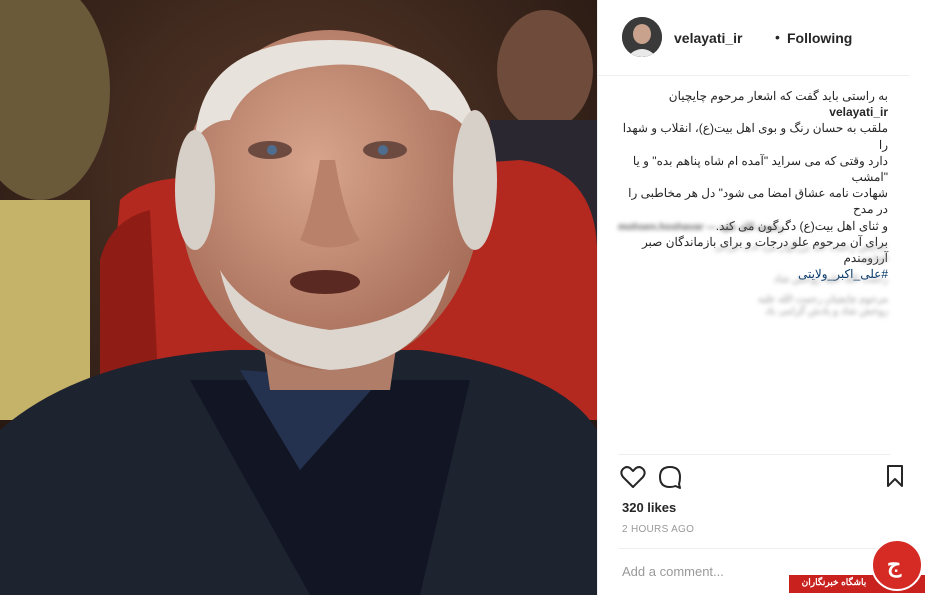 Image resolution: width=925 pixels, height=595 pixels. Describe the element at coordinates (822, 299) in the screenshot. I see `comment-item: مرحوم چایچیان رحمت الله علیه` at that location.